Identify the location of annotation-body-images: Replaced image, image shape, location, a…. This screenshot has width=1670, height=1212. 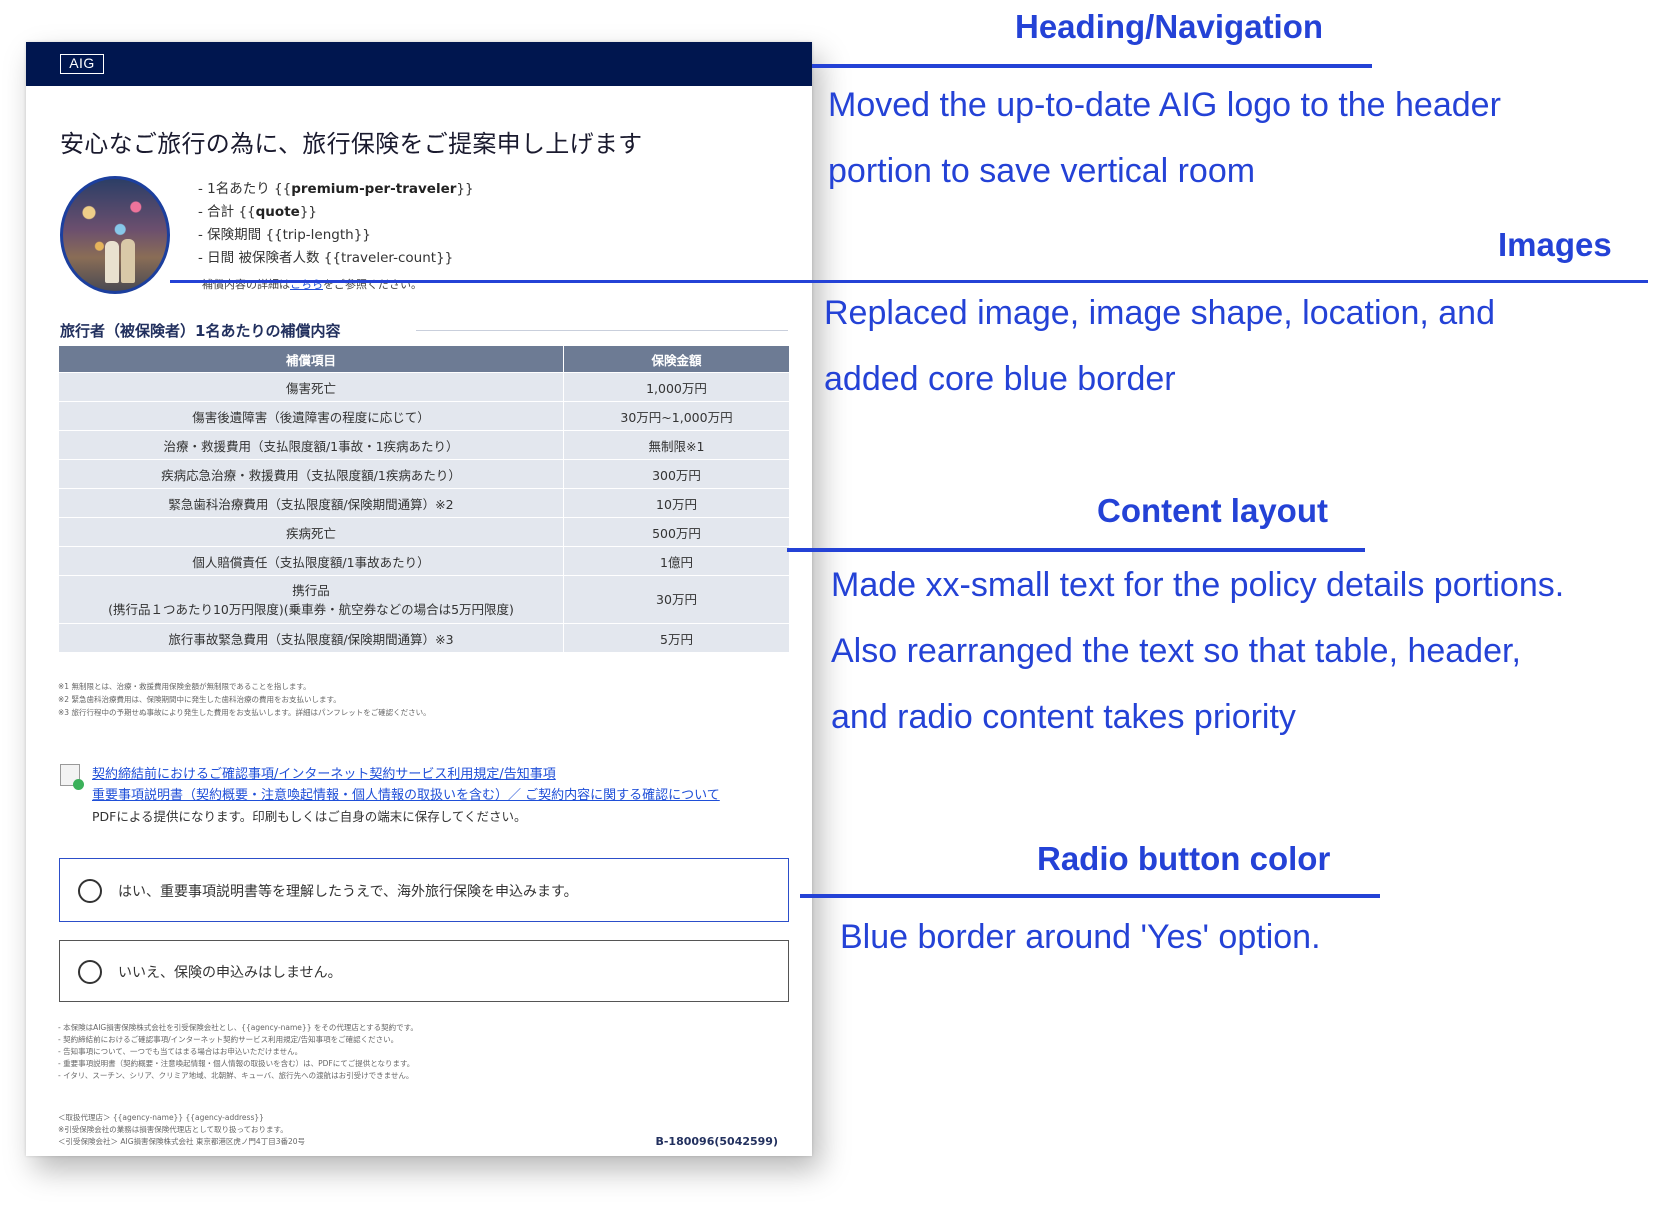
(1159, 346).